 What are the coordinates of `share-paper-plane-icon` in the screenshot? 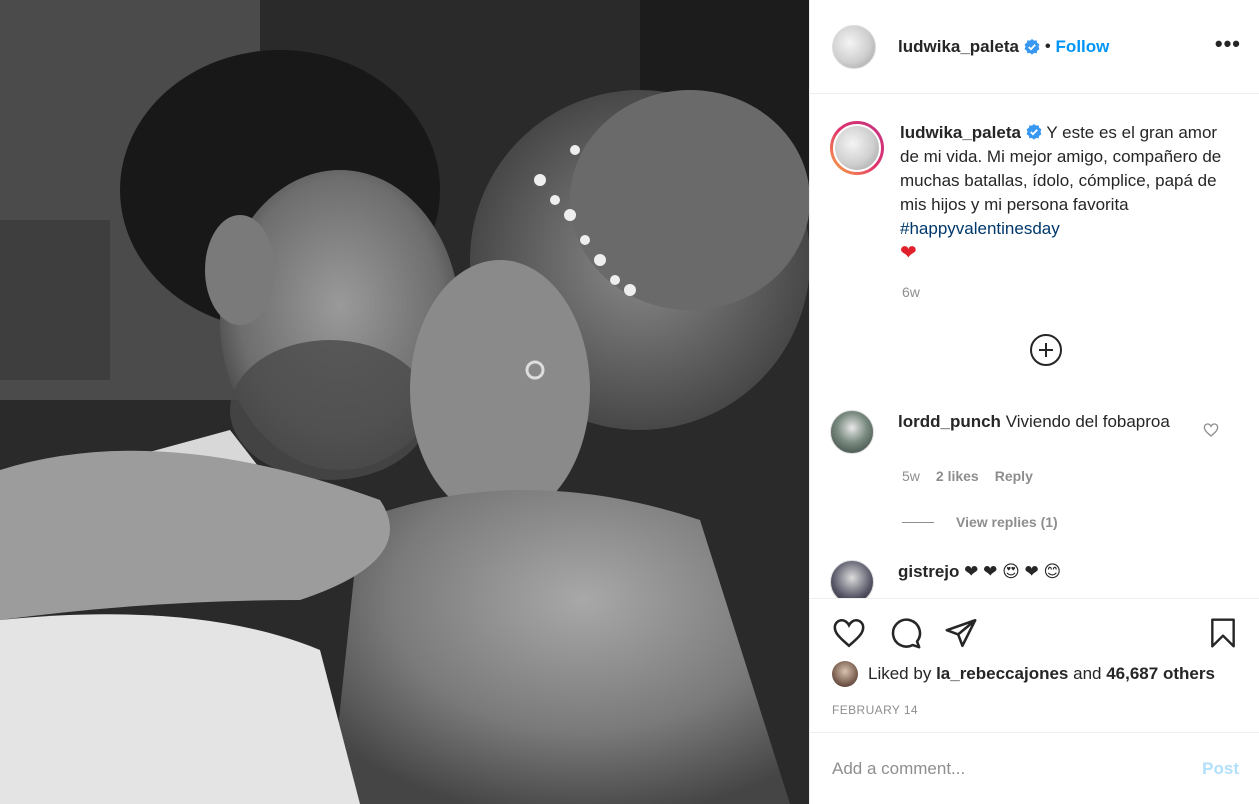 It's located at (961, 633).